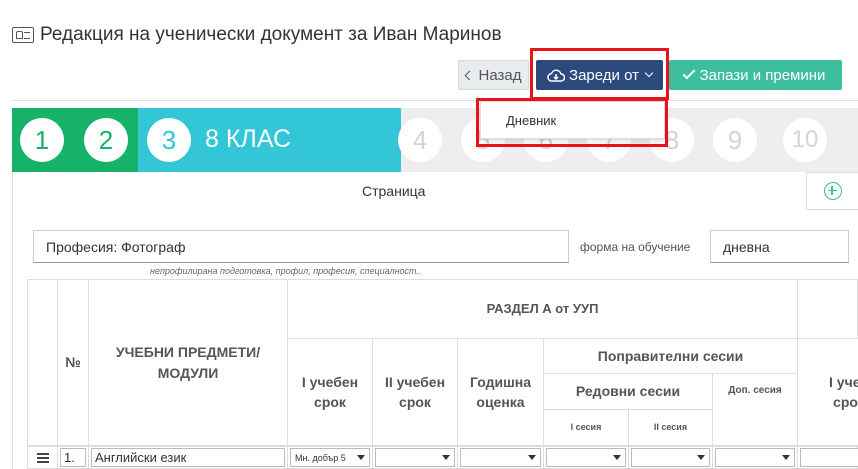 The image size is (858, 469). What do you see at coordinates (420, 140) in the screenshot?
I see `step-4: 4` at bounding box center [420, 140].